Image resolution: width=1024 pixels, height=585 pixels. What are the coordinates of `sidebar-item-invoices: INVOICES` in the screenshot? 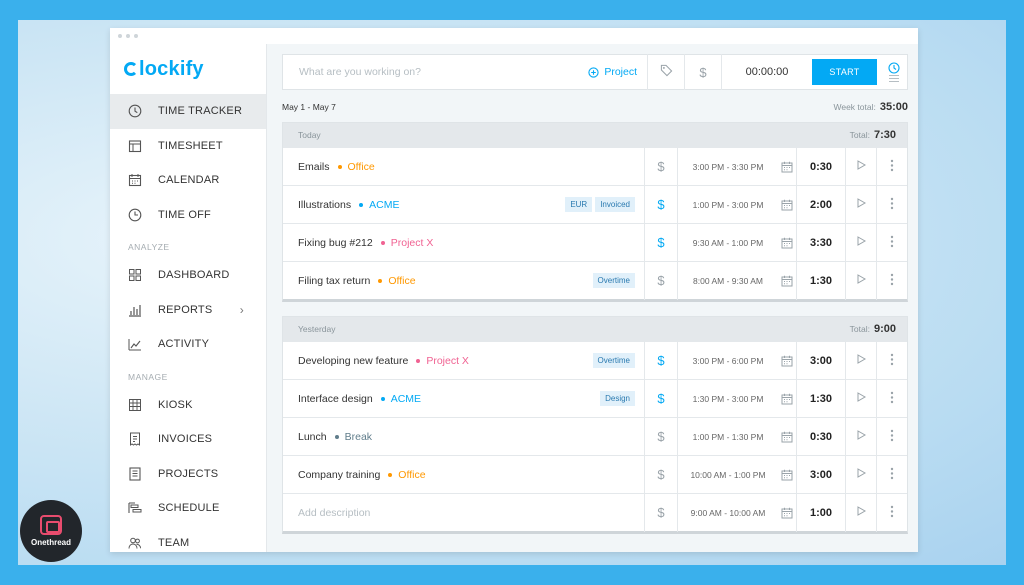 It's located at (188, 439).